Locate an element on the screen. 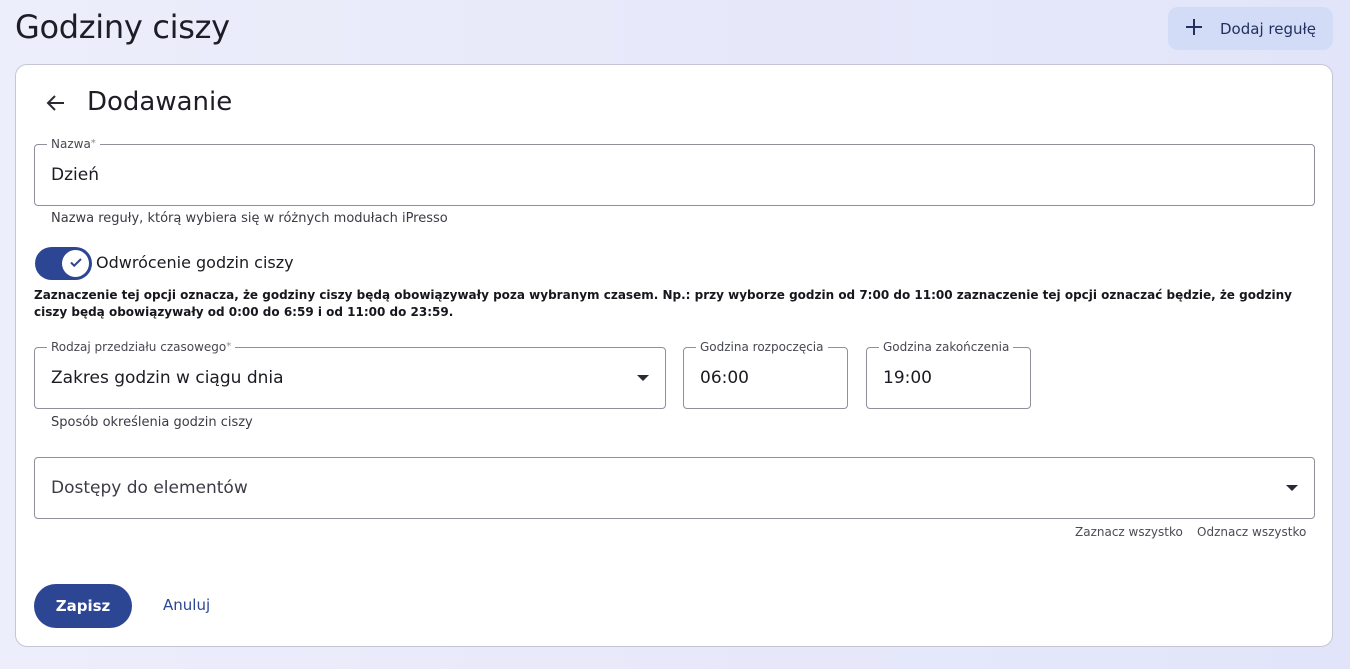 This screenshot has width=1350, height=669. end-time-label: Godzina zakończenia is located at coordinates (946, 347).